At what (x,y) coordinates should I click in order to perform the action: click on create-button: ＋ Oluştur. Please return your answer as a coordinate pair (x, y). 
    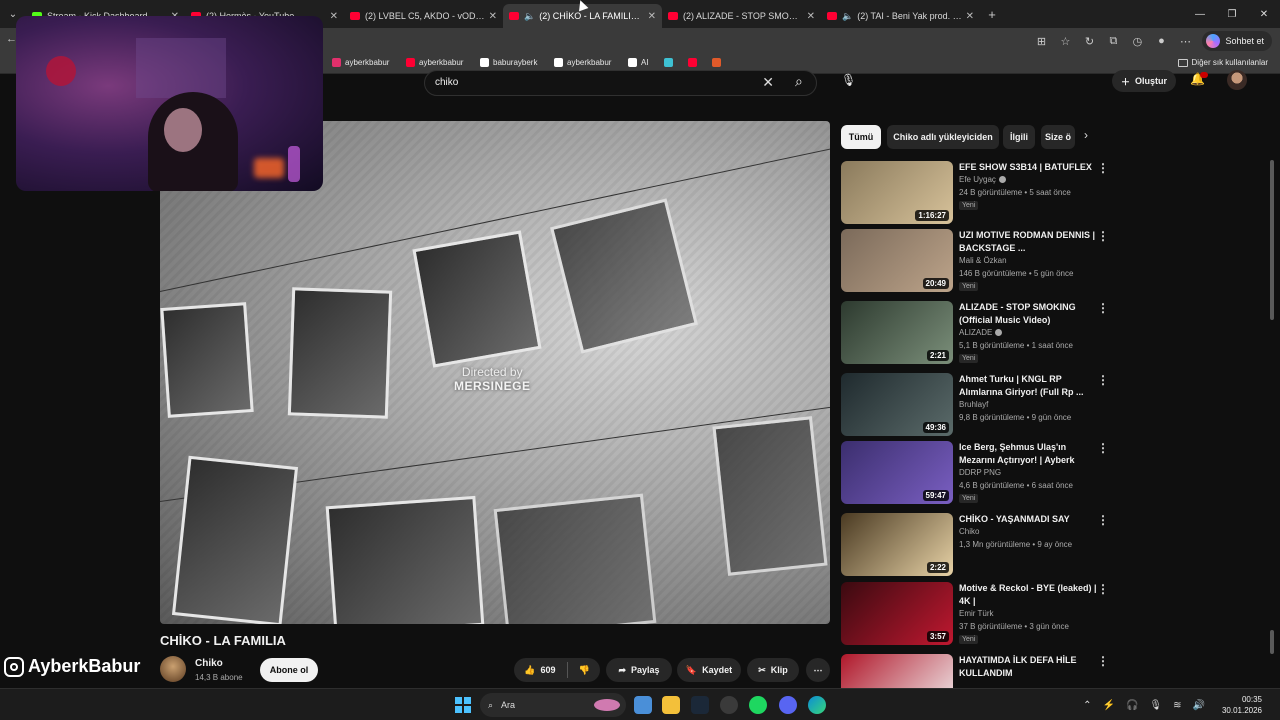
    Looking at the image, I should click on (1144, 81).